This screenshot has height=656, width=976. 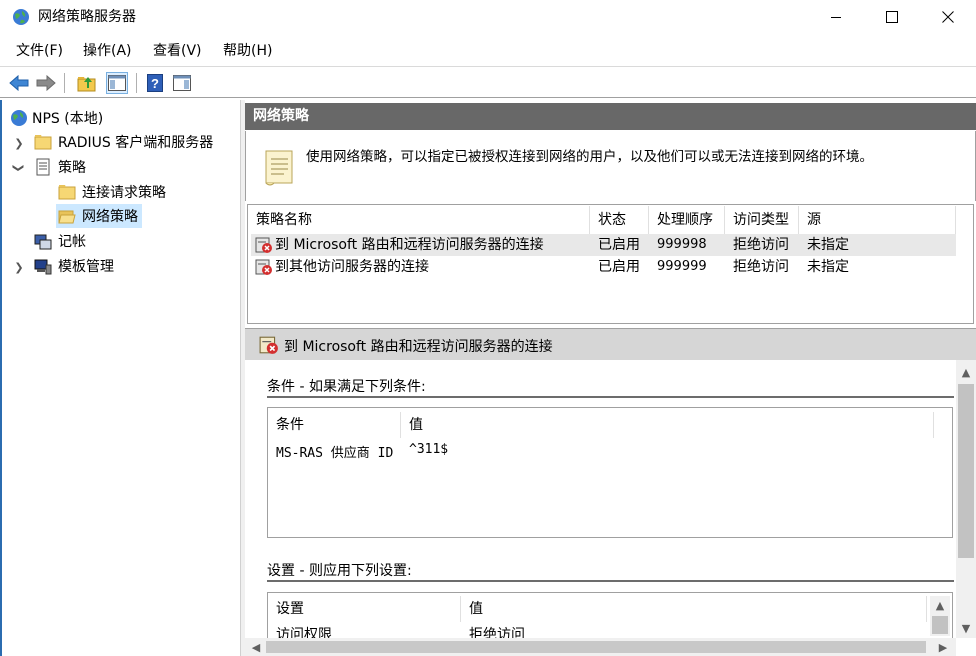 What do you see at coordinates (43, 267) in the screenshot?
I see `templates-icon` at bounding box center [43, 267].